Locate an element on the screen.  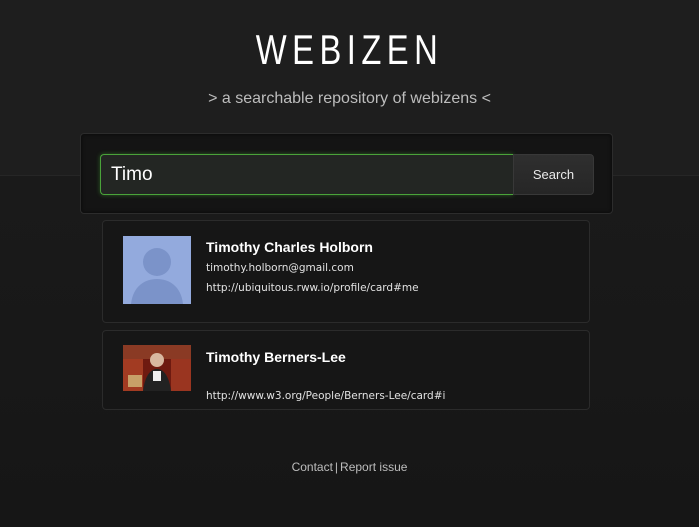
result-email: timothy.holborn@gmail.com is located at coordinates (280, 268).